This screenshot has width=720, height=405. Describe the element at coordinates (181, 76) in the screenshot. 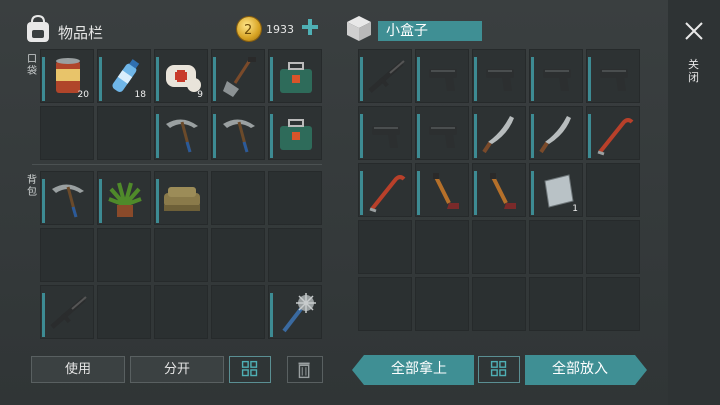

I see `inventory-slot: 9` at that location.